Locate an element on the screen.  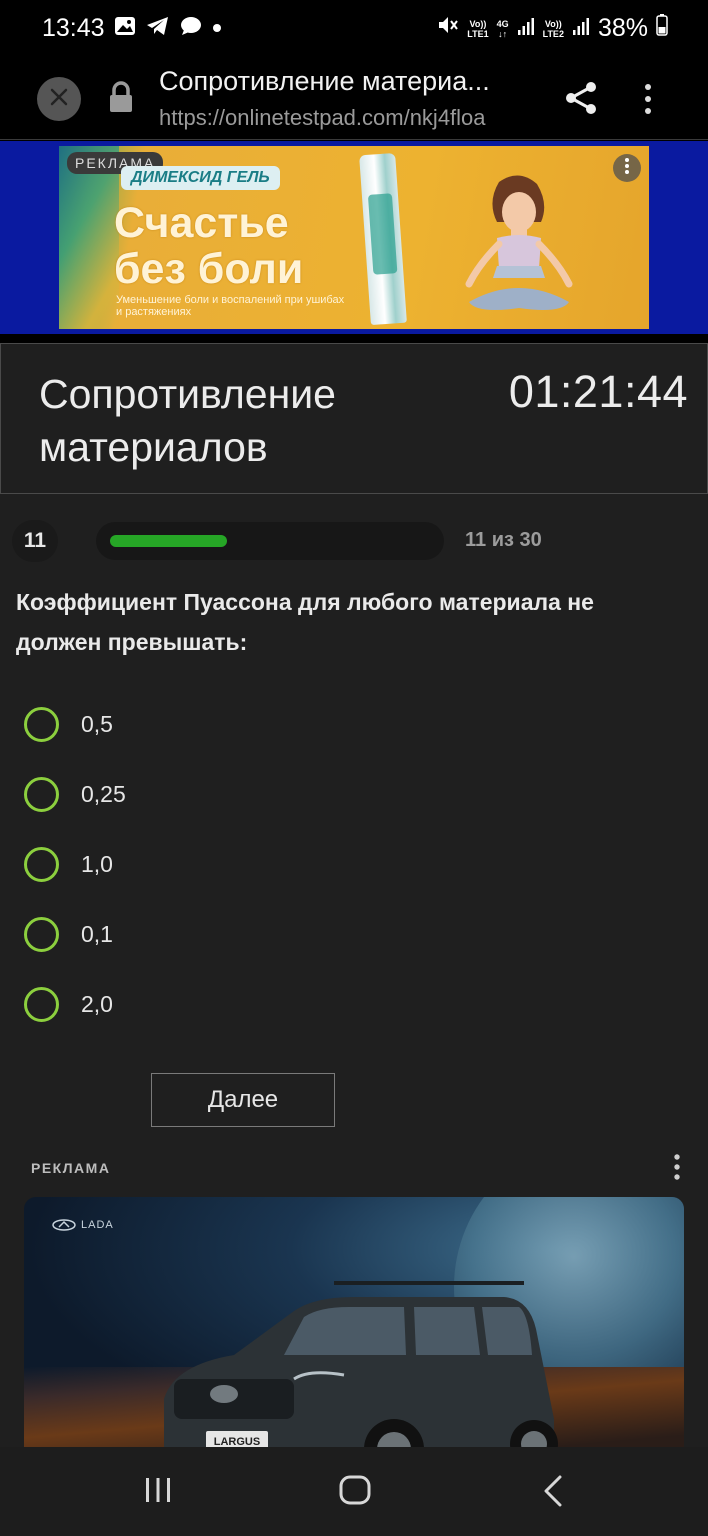
image-icon is located at coordinates (125, 28).